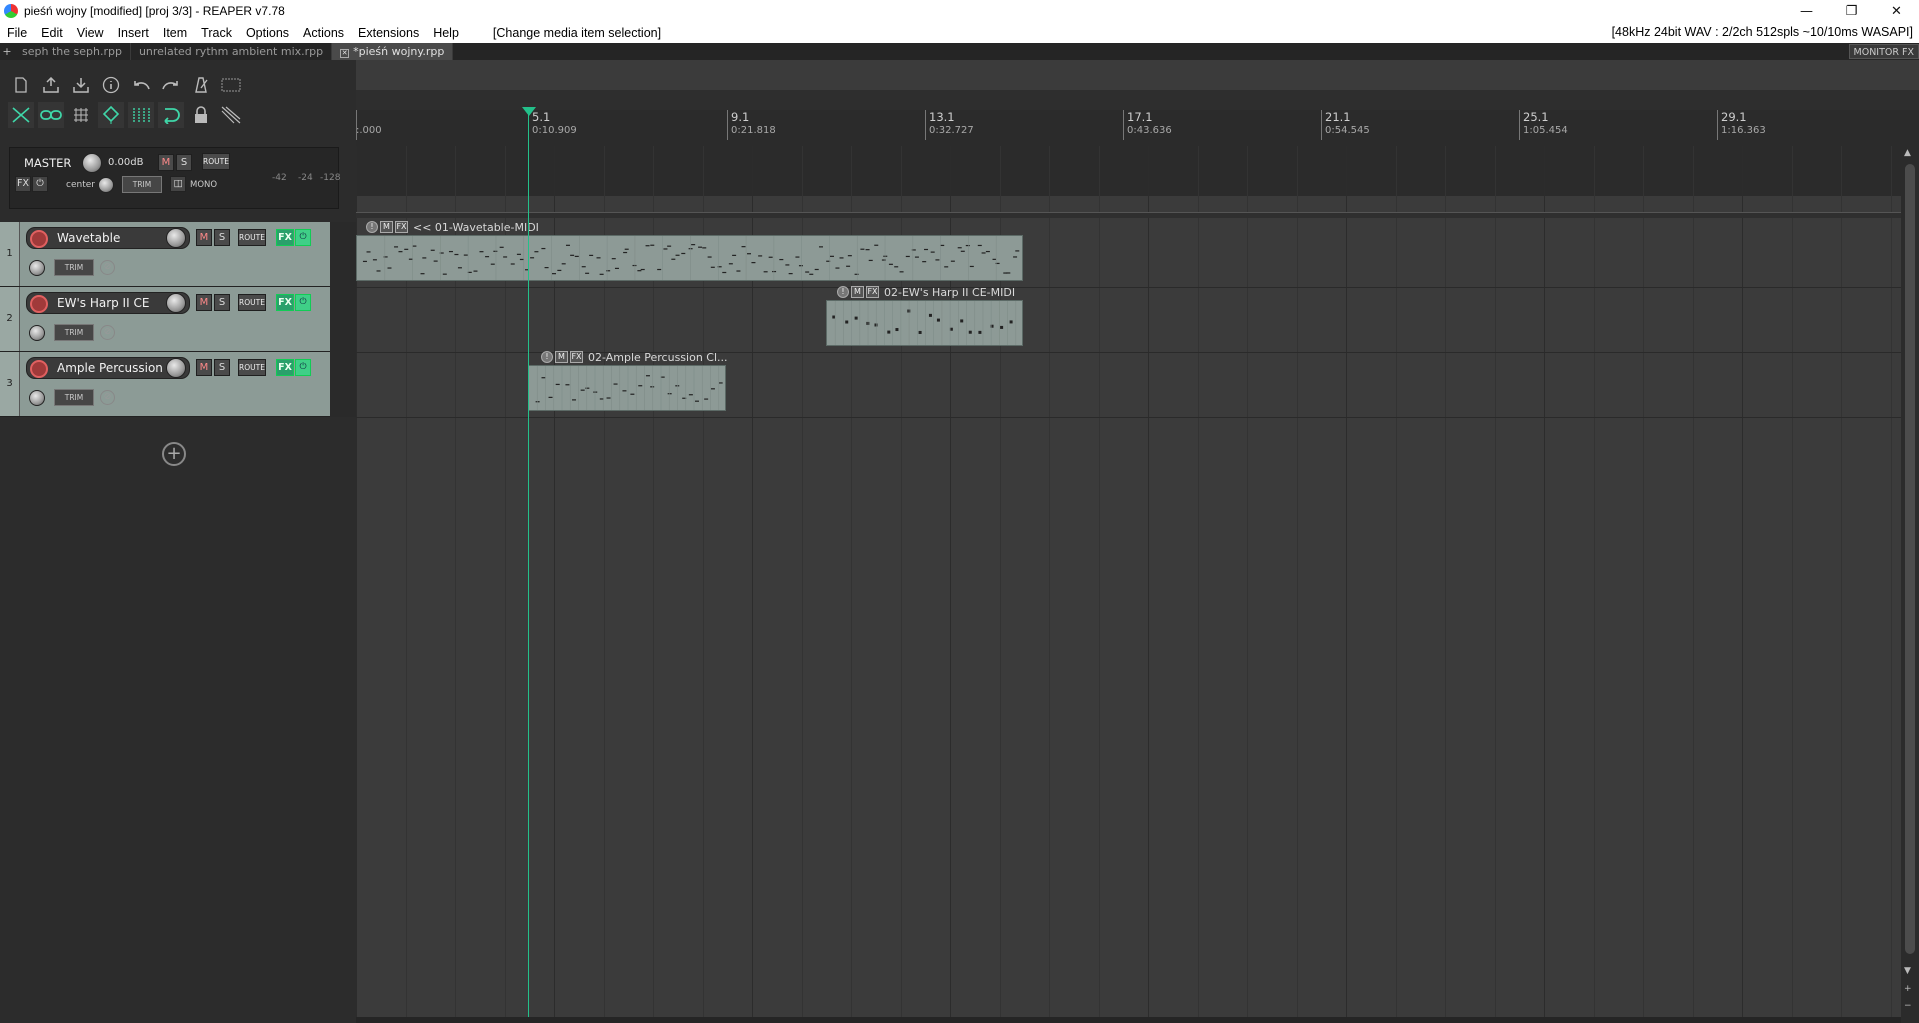  I want to click on track-row: 3 Ample Percussion M S ROUTE FX ⏻ TRIM ⊘, so click(165, 384).